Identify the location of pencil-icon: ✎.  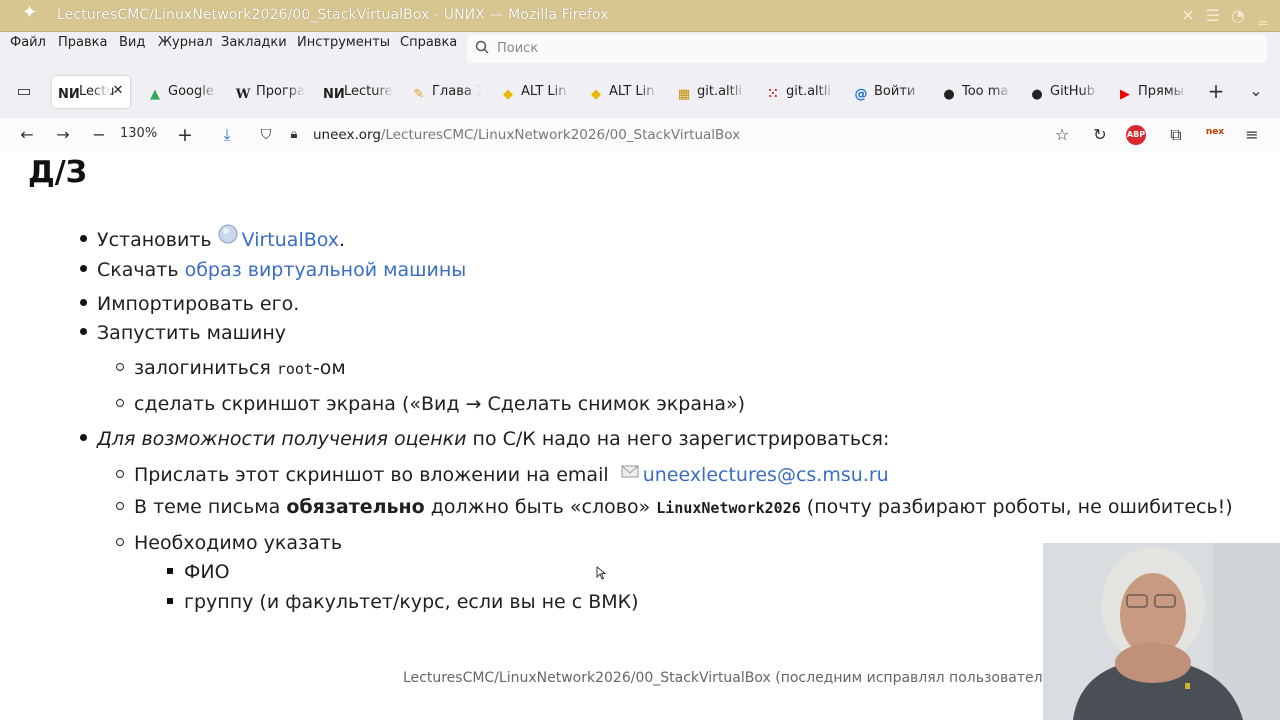
(419, 94).